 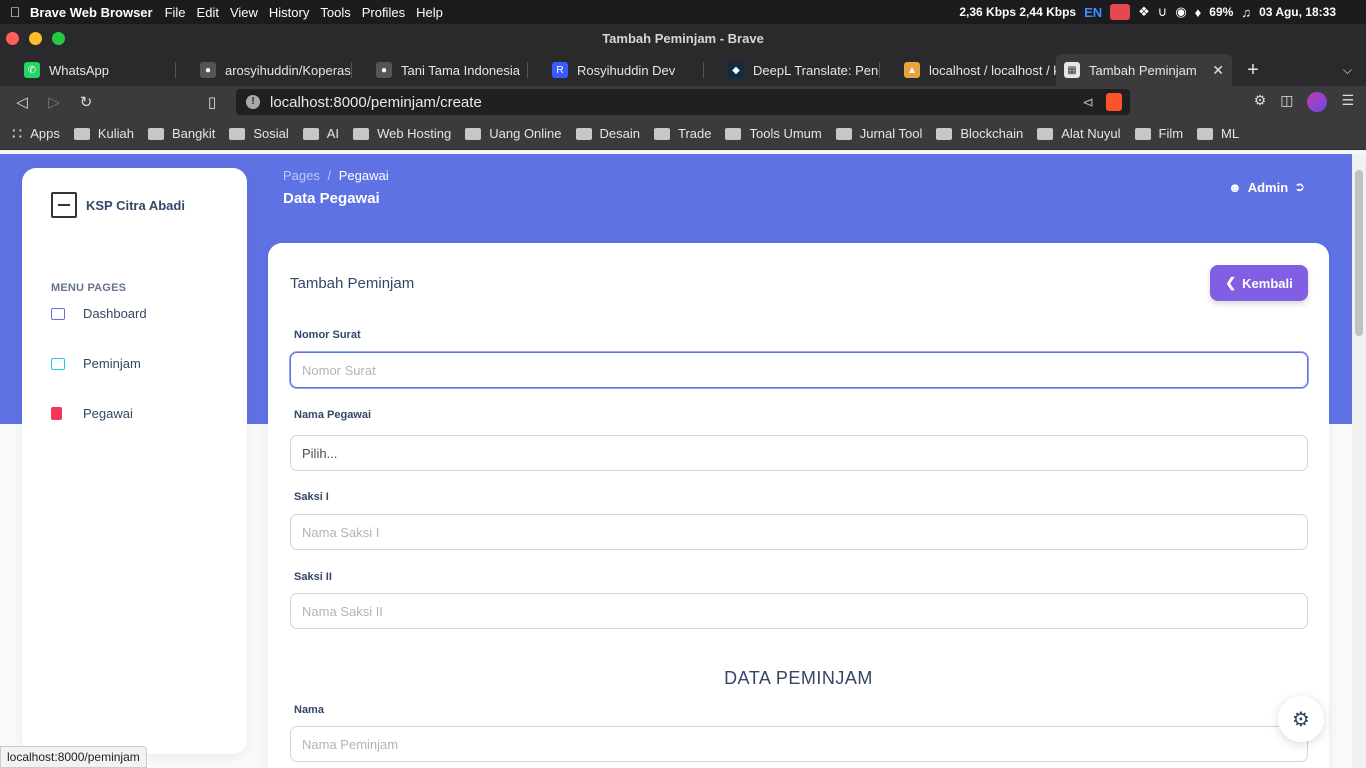 What do you see at coordinates (118, 205) in the screenshot?
I see `brand: KSP Citra Abadi` at bounding box center [118, 205].